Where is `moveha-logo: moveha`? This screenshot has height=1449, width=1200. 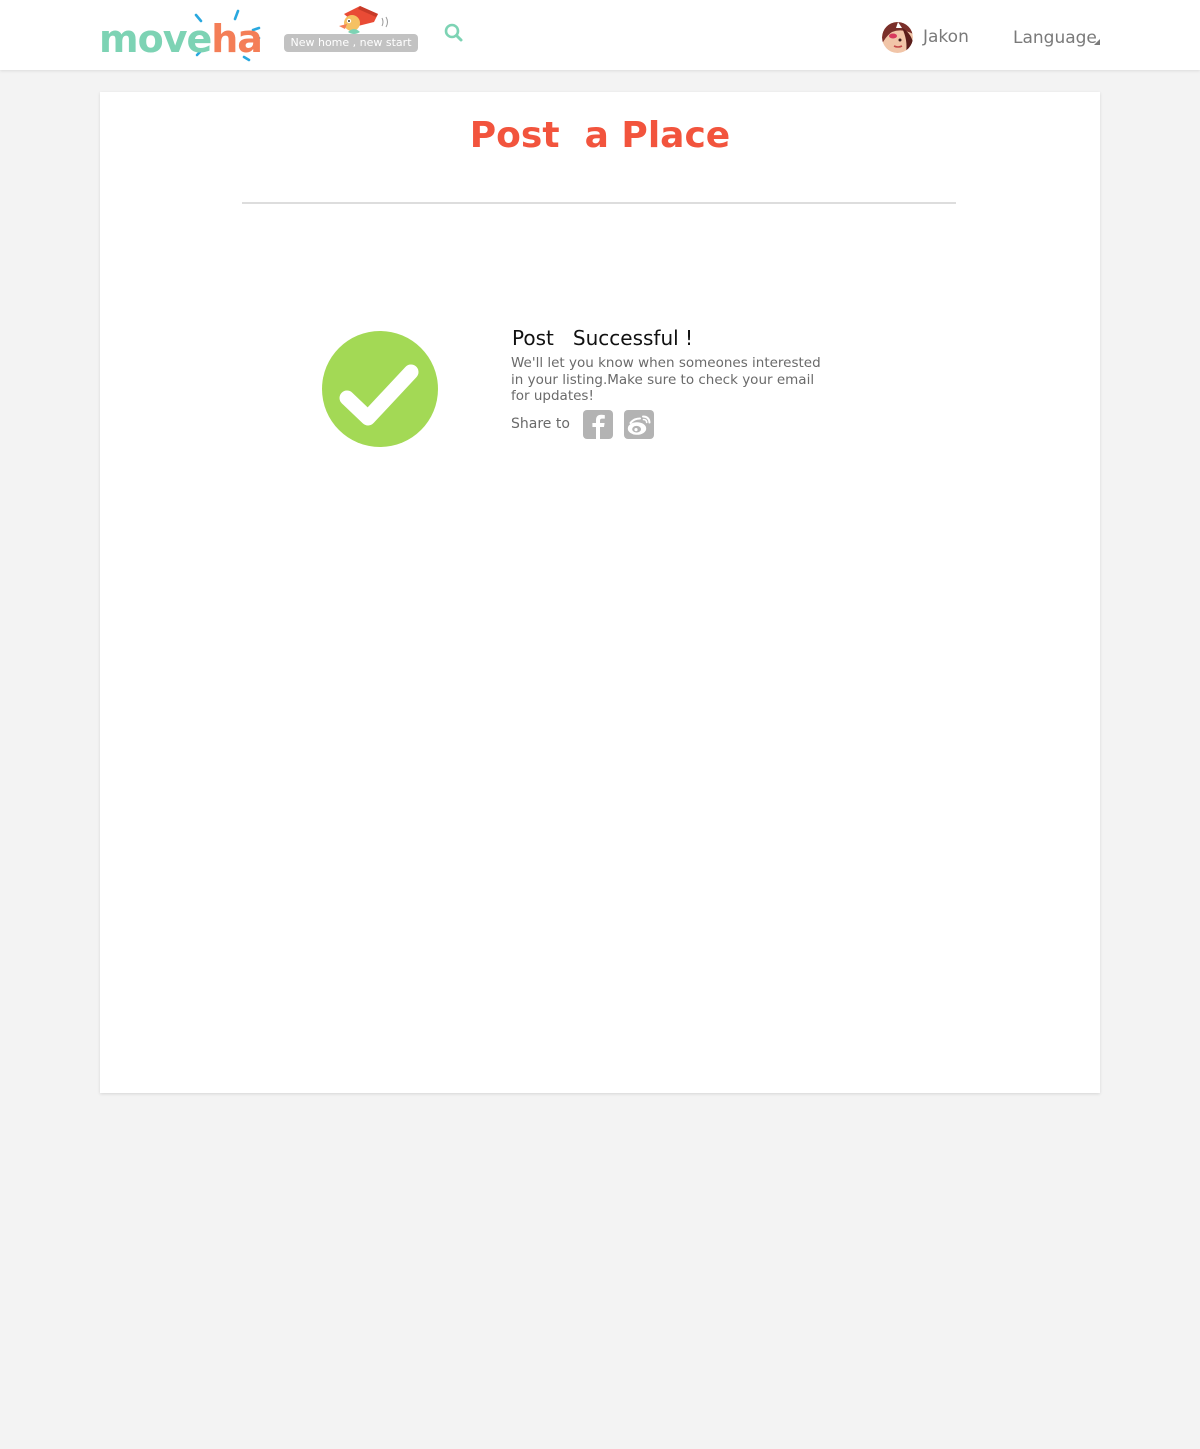 moveha-logo: moveha is located at coordinates (183, 36).